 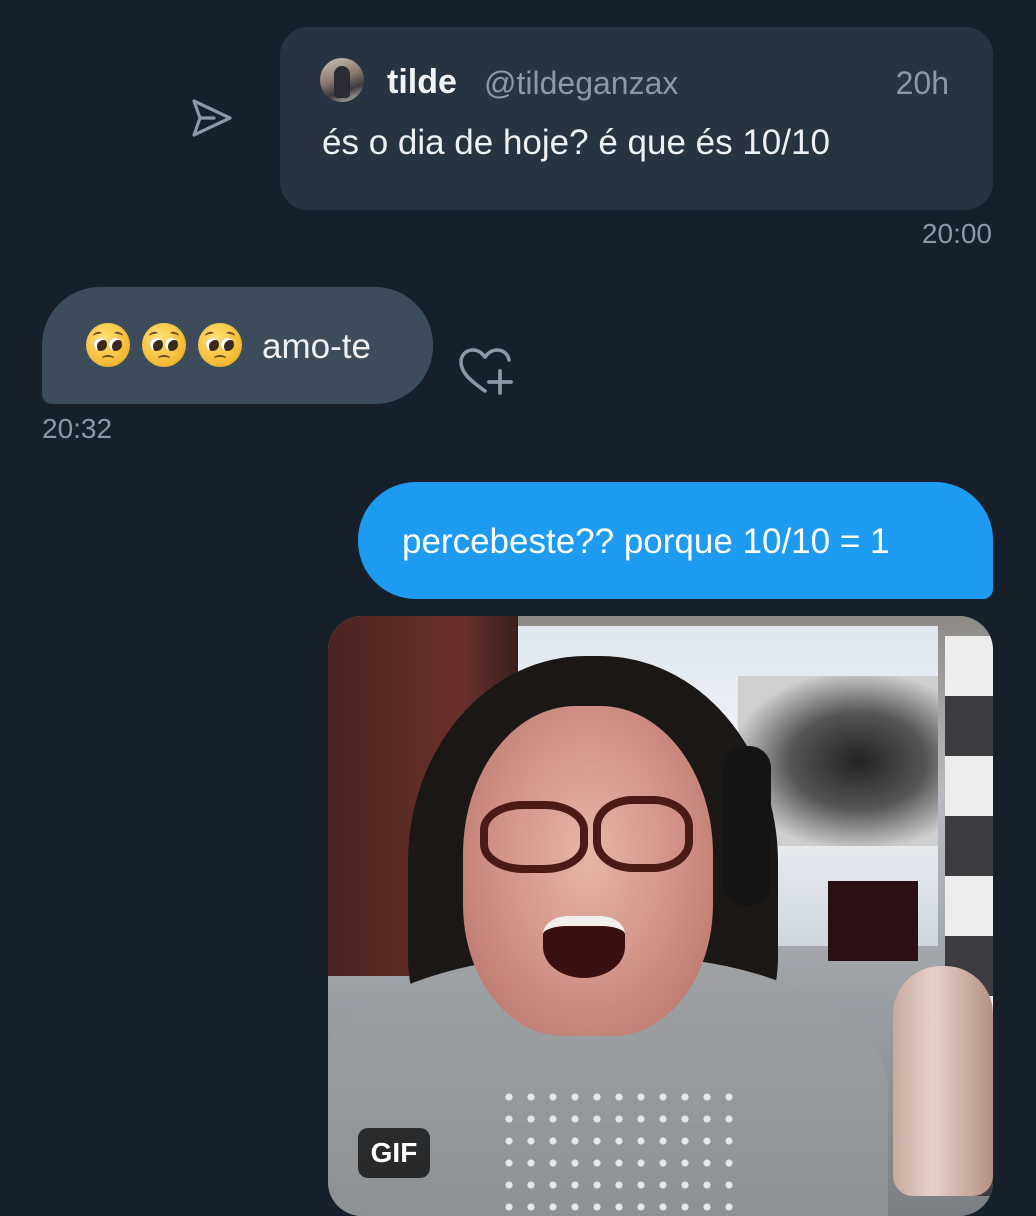 I want to click on quoted-tweet-text: és o dia de hoje? é que és 10/10, so click(x=576, y=142).